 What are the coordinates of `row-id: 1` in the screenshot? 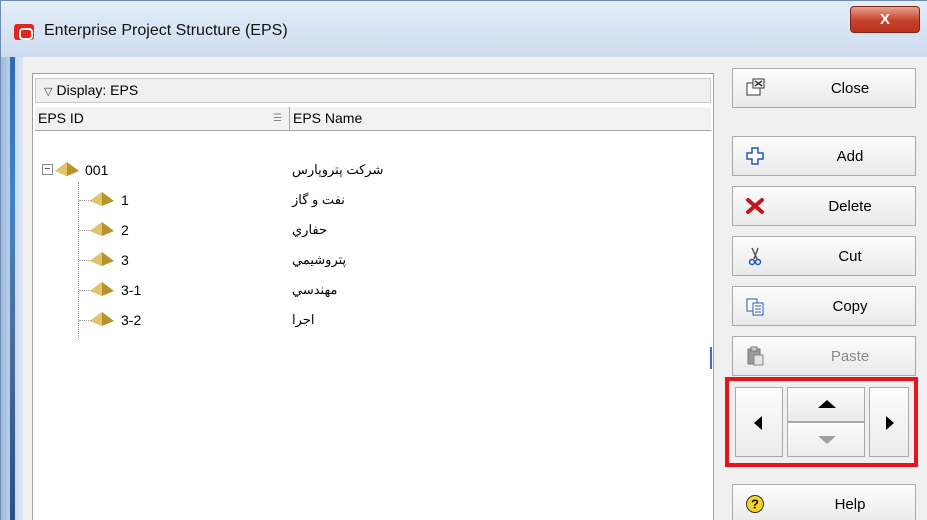 It's located at (125, 200).